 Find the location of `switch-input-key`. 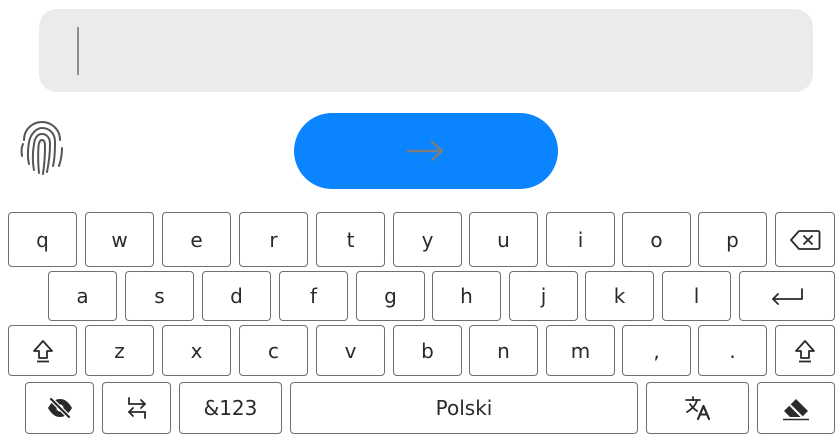

switch-input-key is located at coordinates (136, 408).